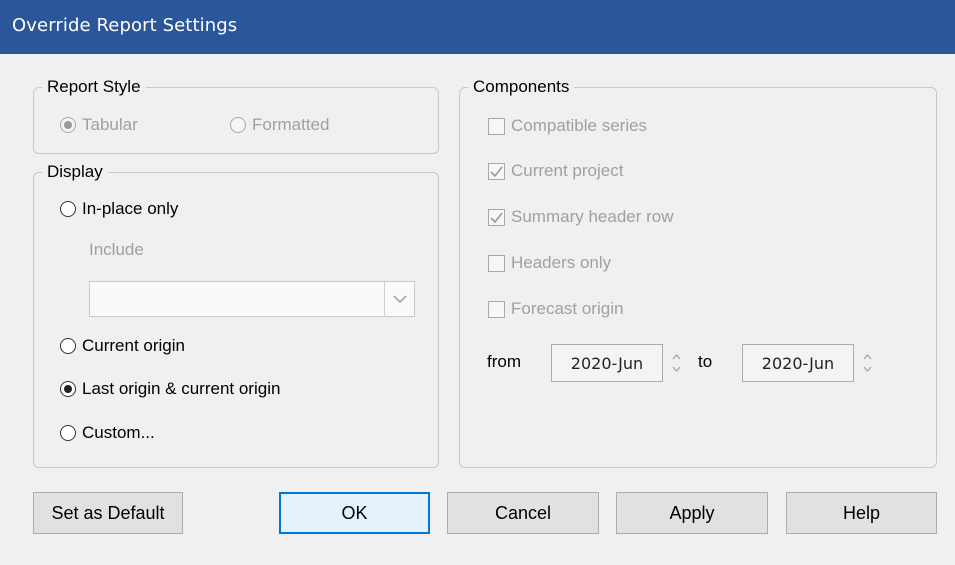  What do you see at coordinates (110, 124) in the screenshot?
I see `radio-tabular-label: Tabular` at bounding box center [110, 124].